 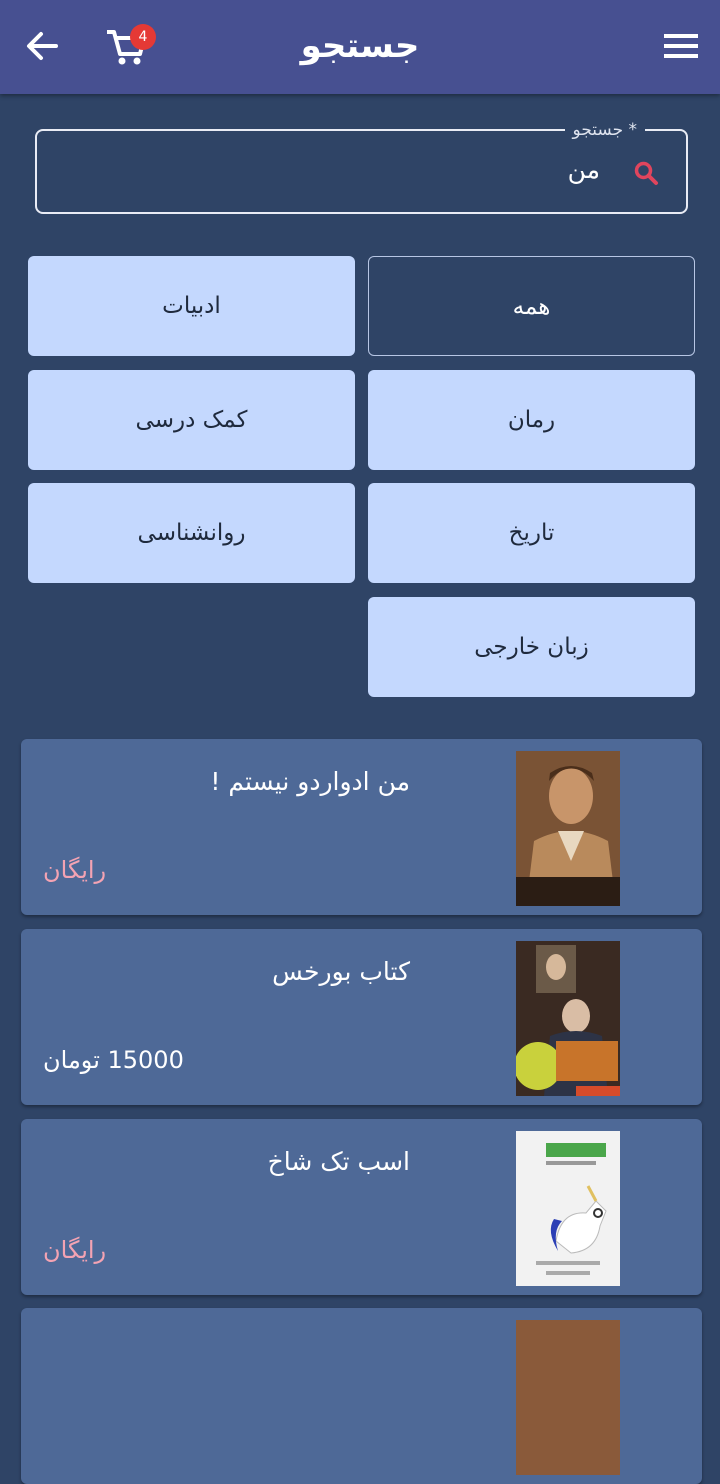 What do you see at coordinates (646, 173) in the screenshot?
I see `search-icon` at bounding box center [646, 173].